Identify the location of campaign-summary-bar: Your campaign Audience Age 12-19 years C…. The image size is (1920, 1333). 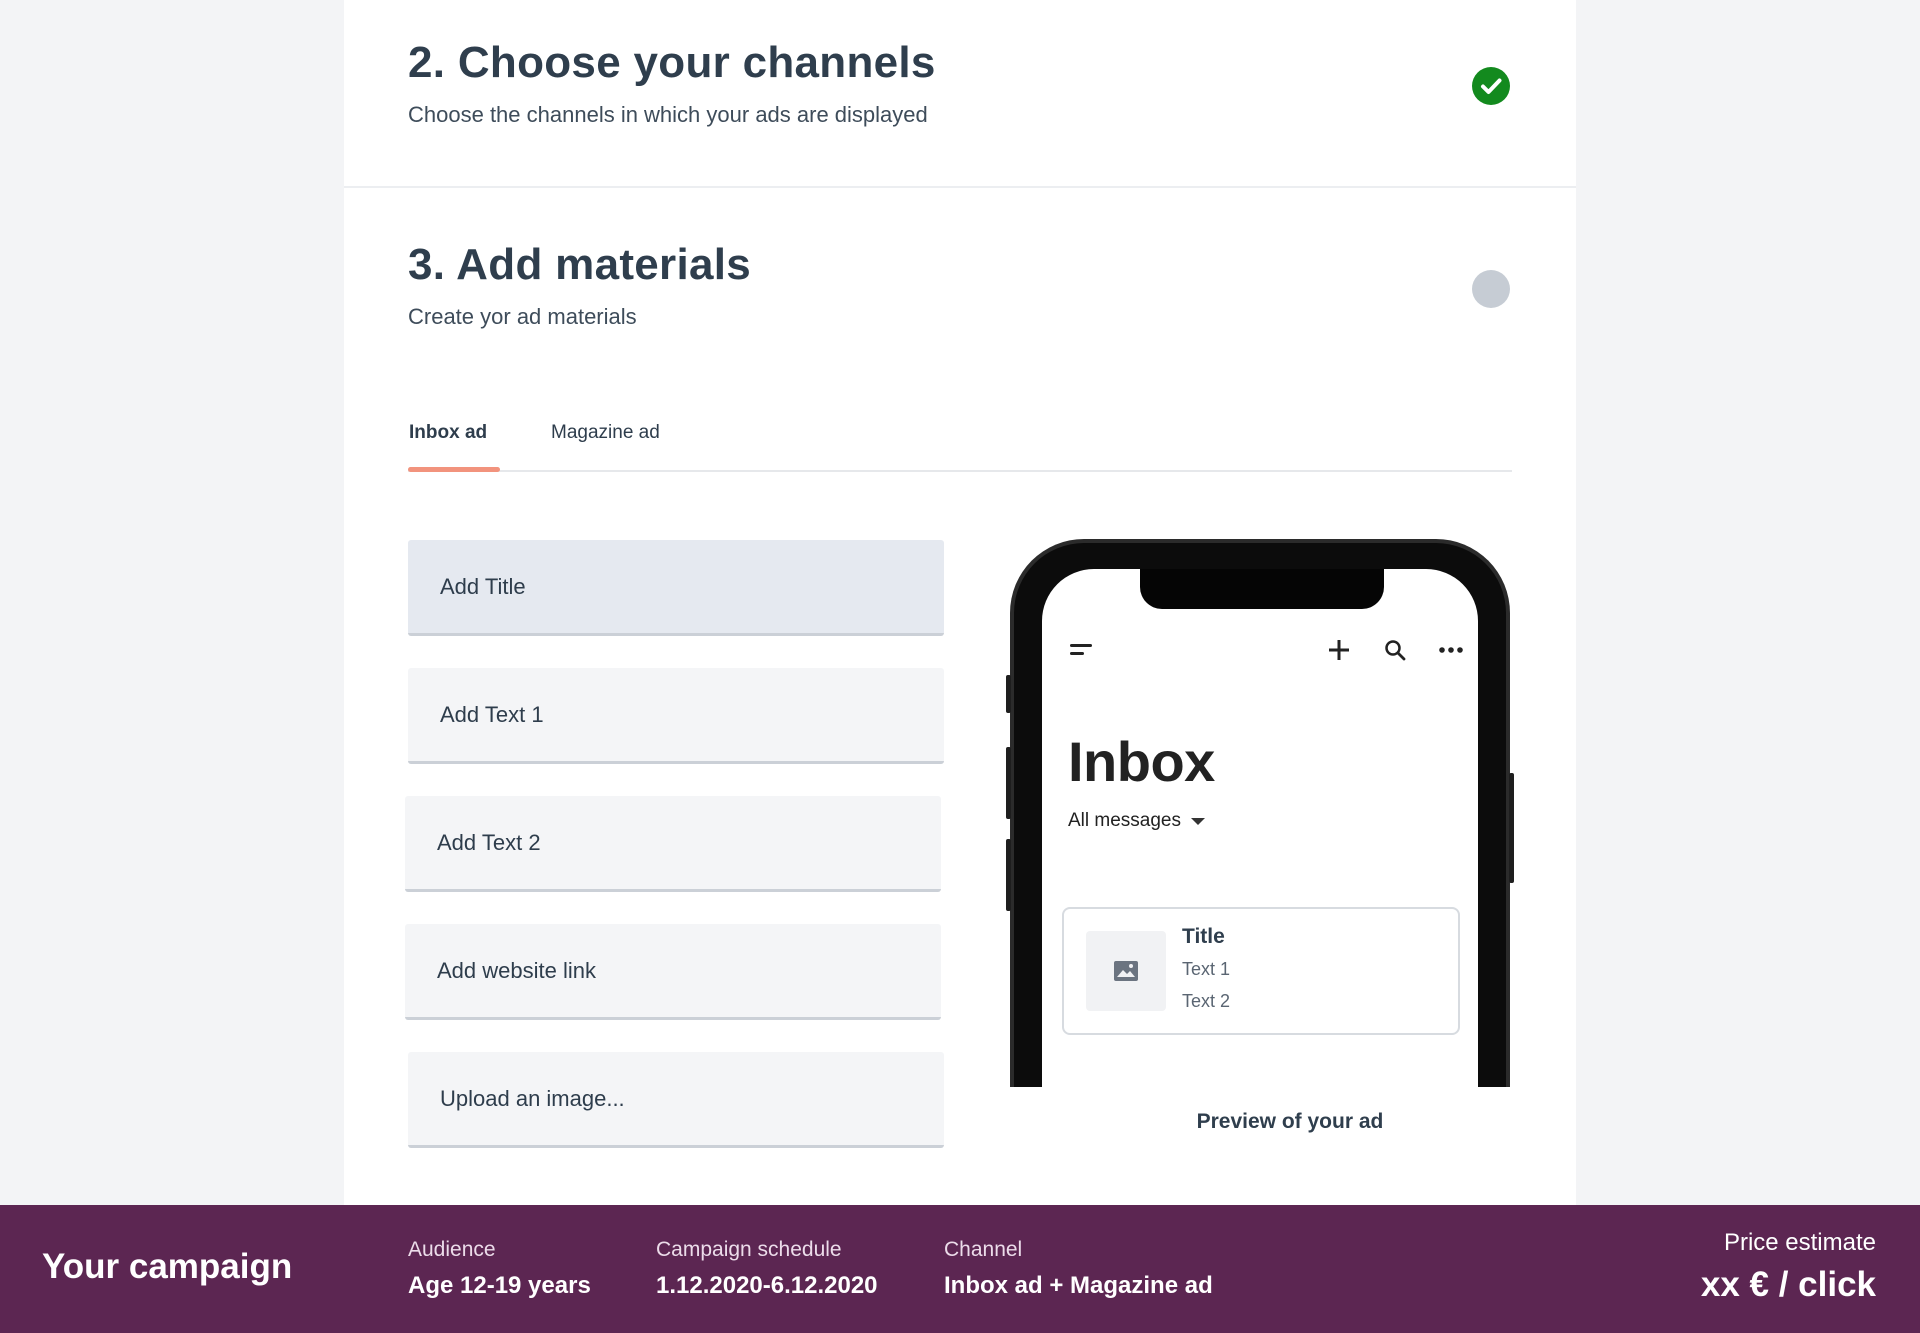
(960, 1269).